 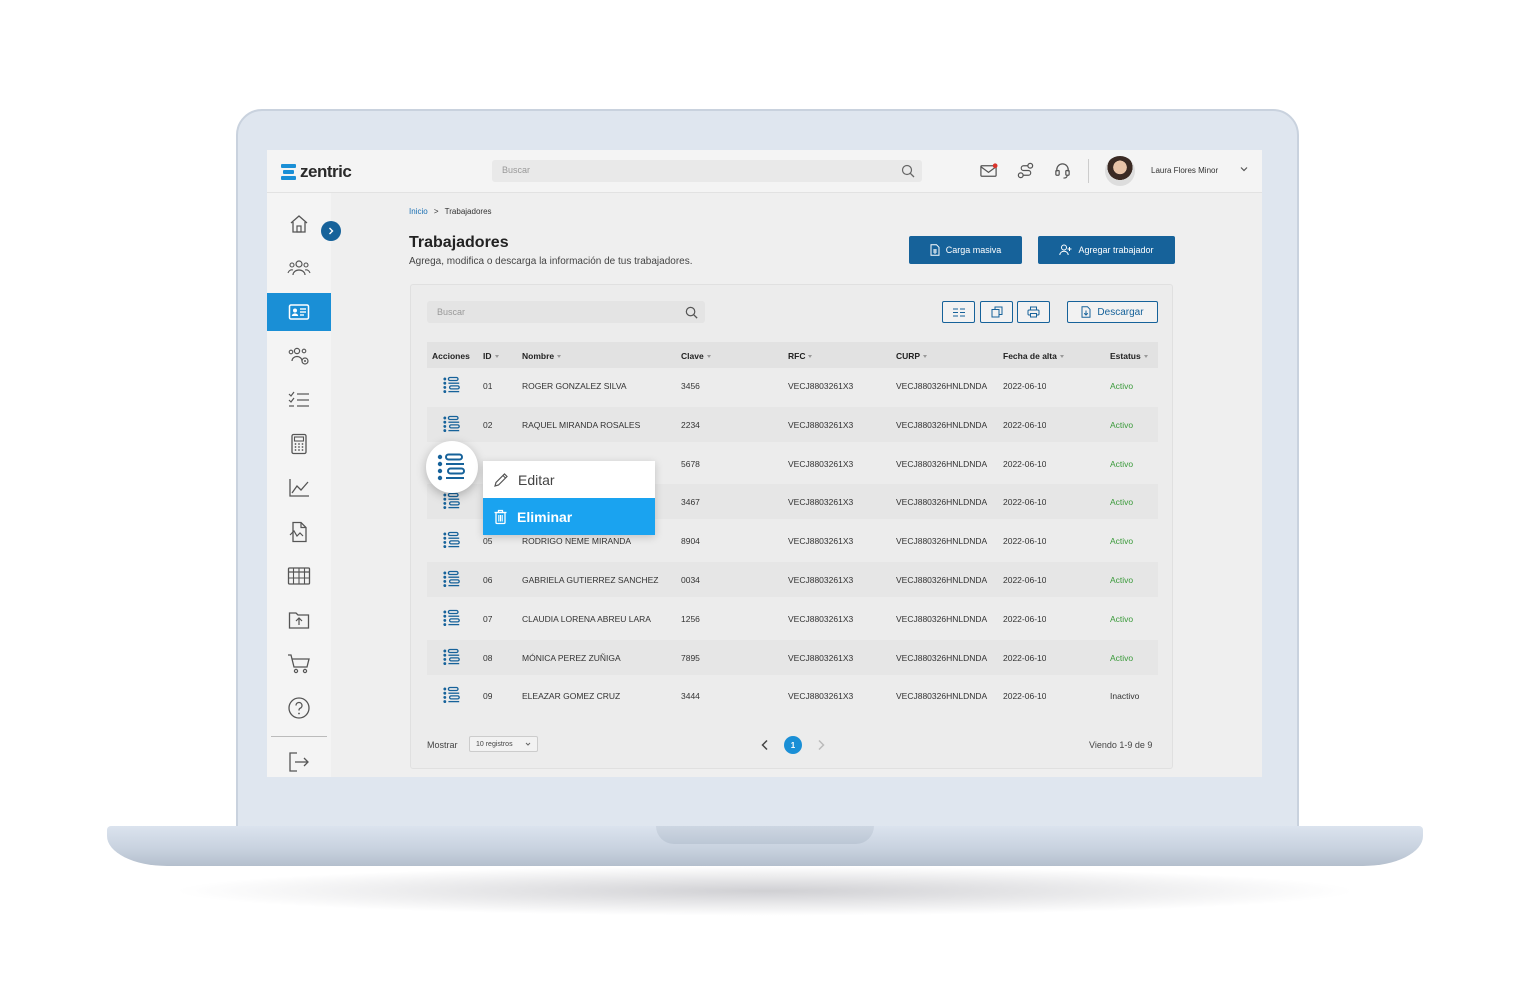 I want to click on checklist-icon, so click(x=298, y=399).